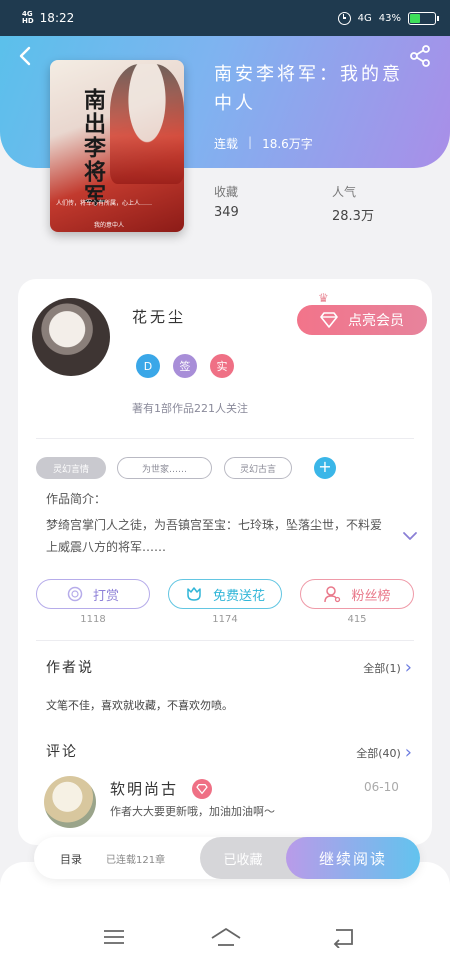 The image size is (450, 965). Describe the element at coordinates (93, 148) in the screenshot. I see `cover-title: 南出李将军` at that location.